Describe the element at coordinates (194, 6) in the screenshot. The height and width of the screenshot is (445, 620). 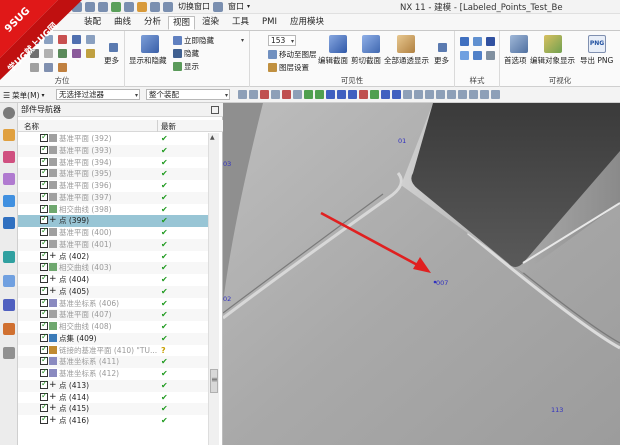
I see `switch-window-button: 切换窗口` at that location.